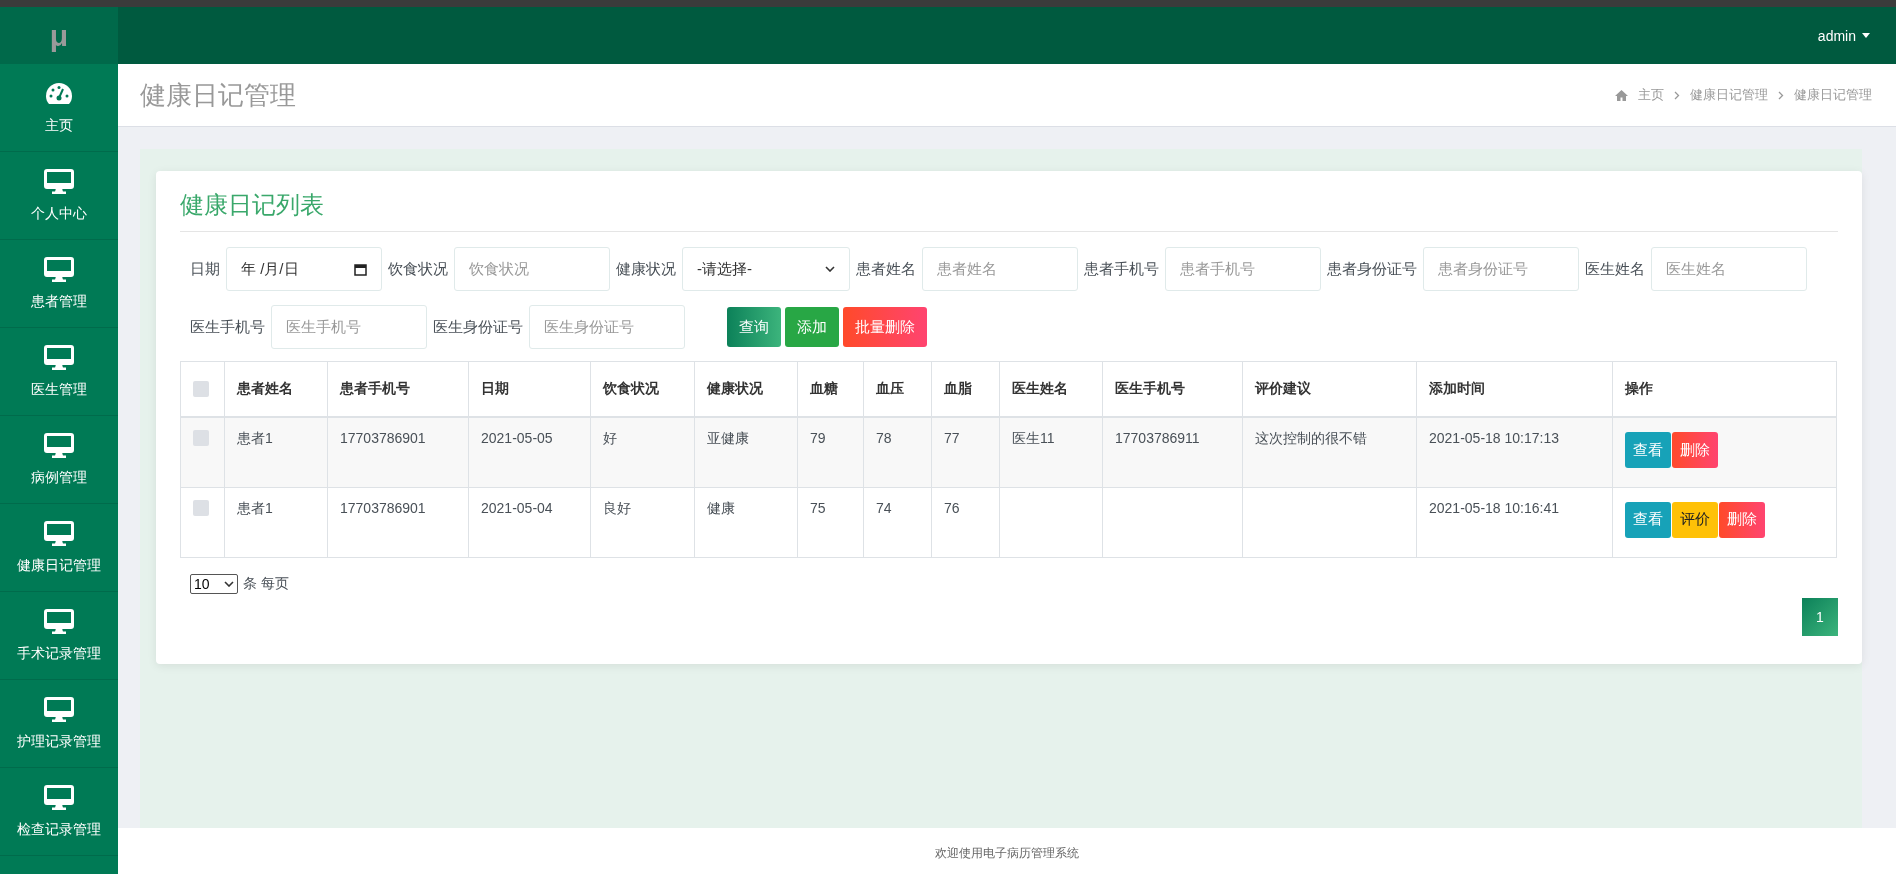 This screenshot has height=874, width=1896. What do you see at coordinates (642, 452) in the screenshot?
I see `table-cell: 好` at bounding box center [642, 452].